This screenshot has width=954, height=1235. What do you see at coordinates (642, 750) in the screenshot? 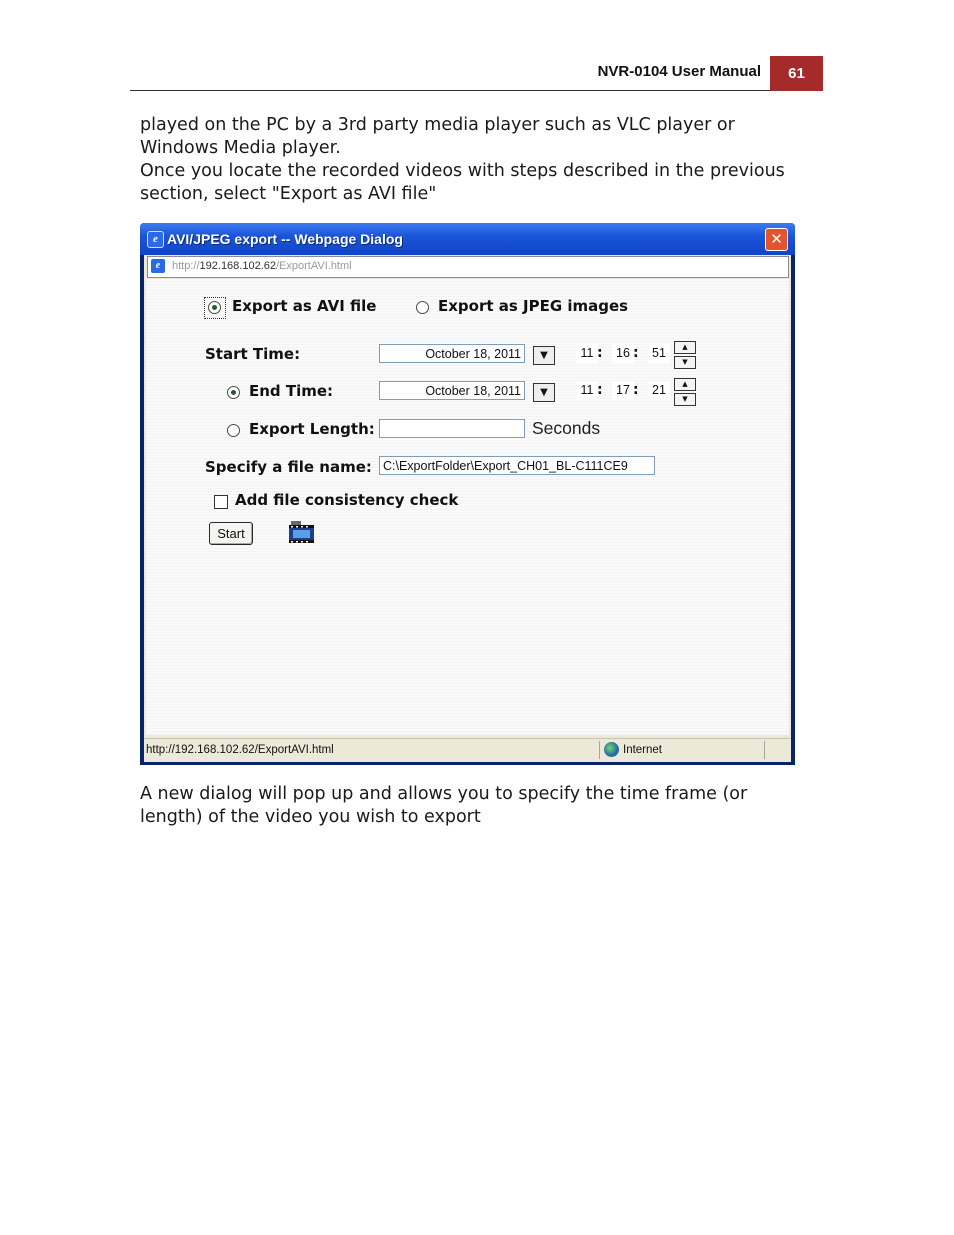
I see `status-zone: Internet` at bounding box center [642, 750].